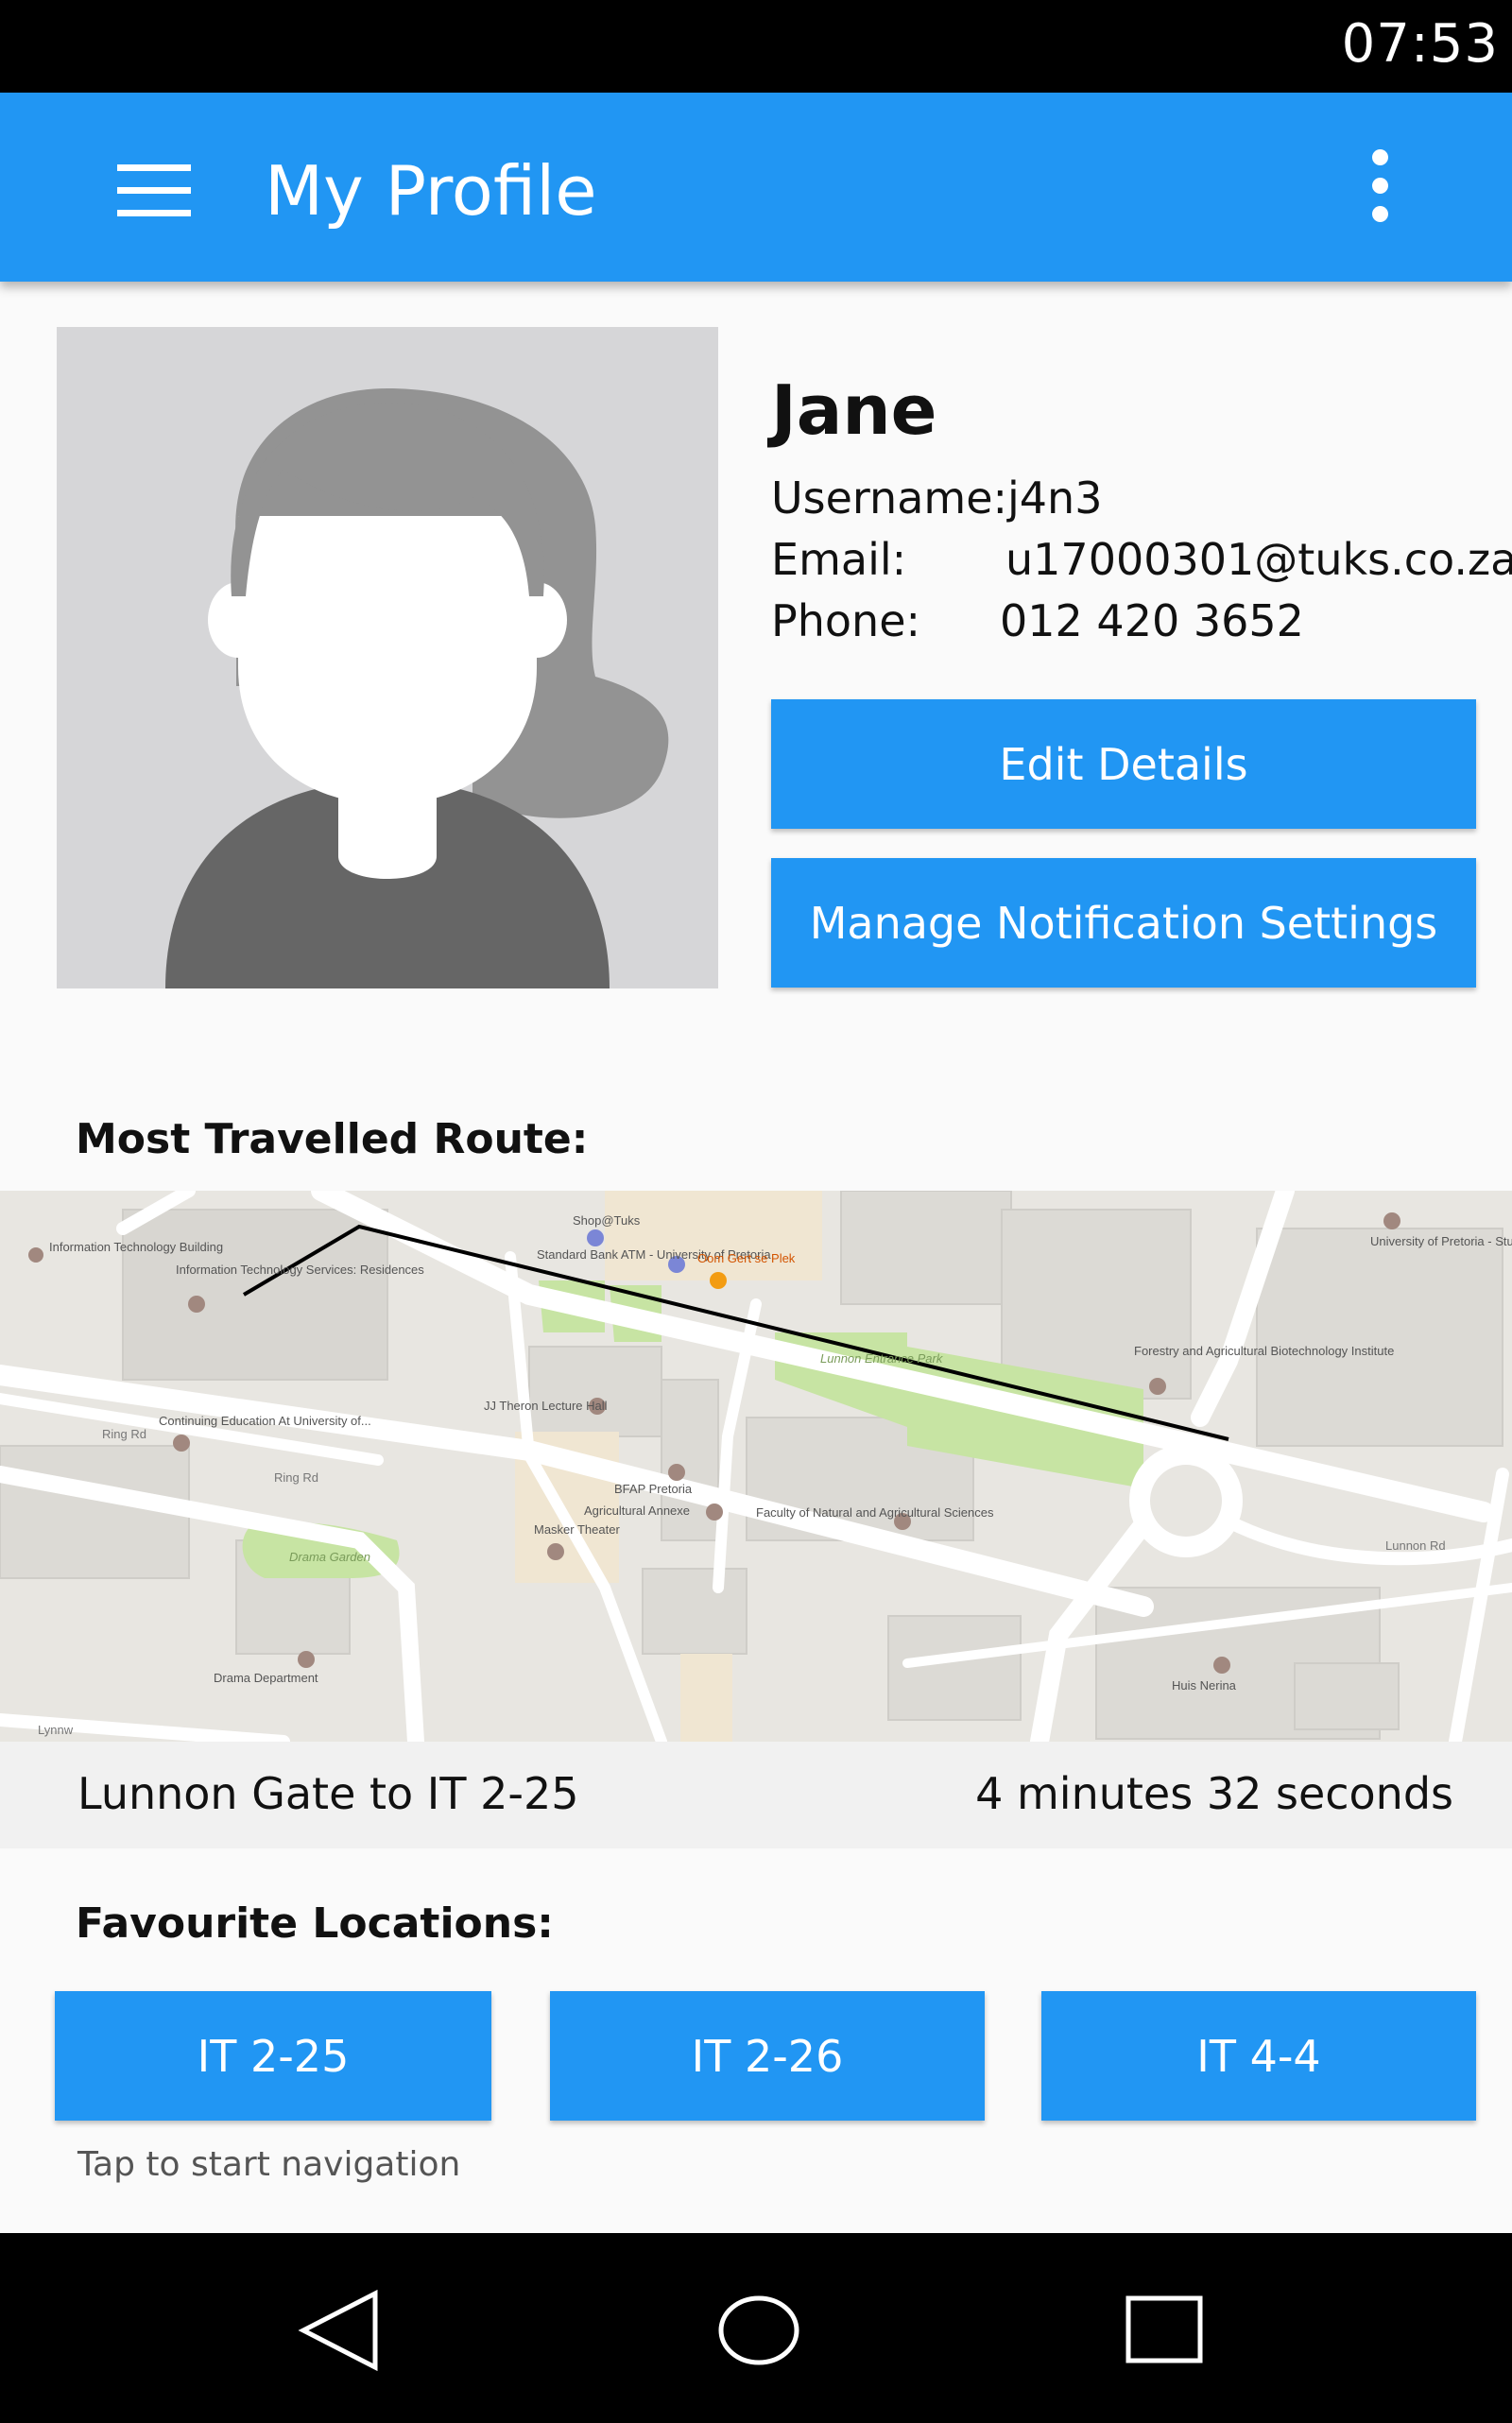 Image resolution: width=1512 pixels, height=2423 pixels. I want to click on favourite-location-button-it-2-26: IT 2-26, so click(767, 2056).